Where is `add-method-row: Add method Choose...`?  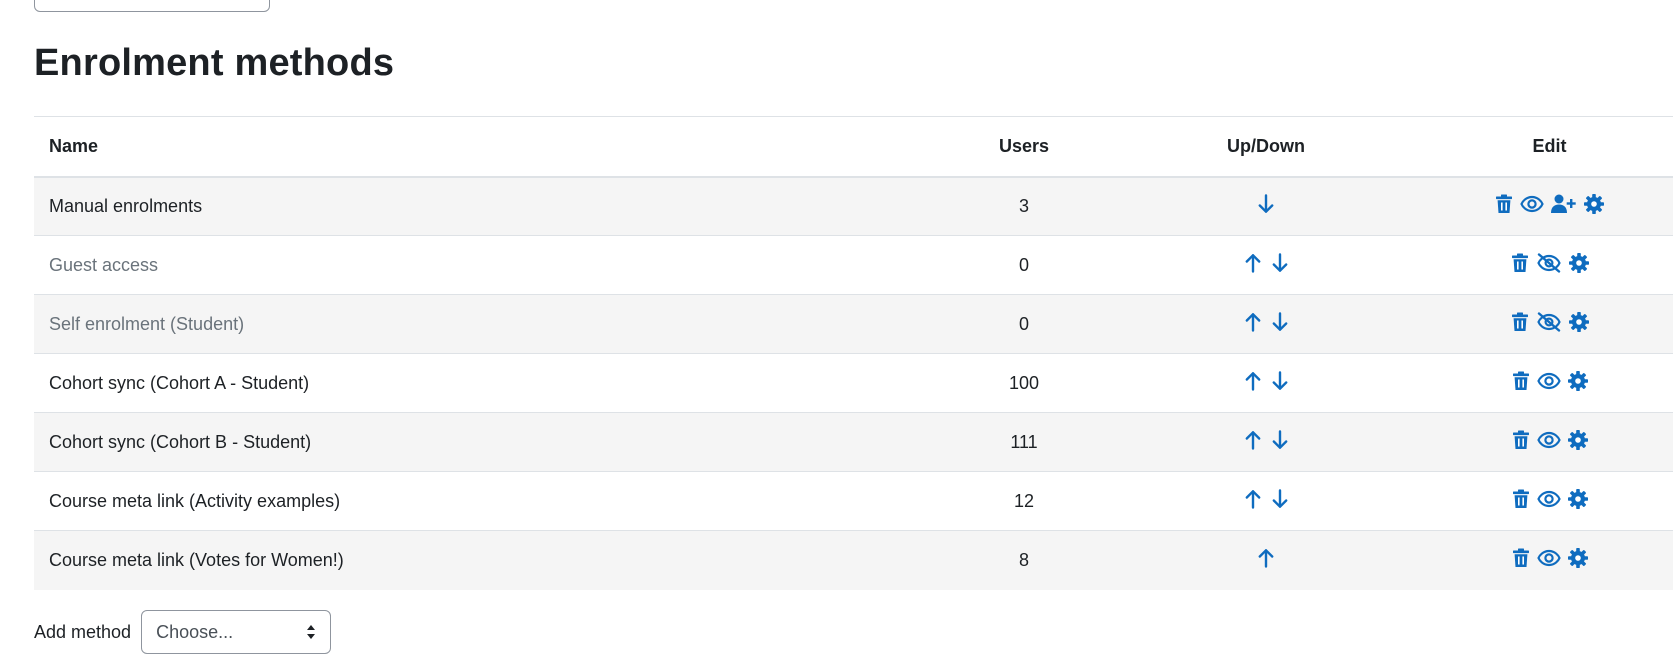 add-method-row: Add method Choose... is located at coordinates (183, 632).